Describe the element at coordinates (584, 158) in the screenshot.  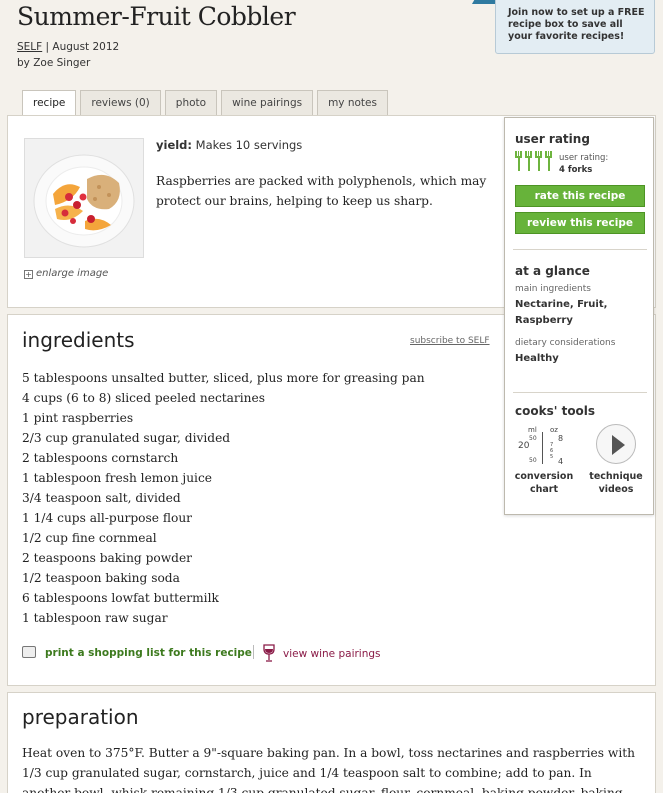
I see `rating-label: user rating:` at that location.